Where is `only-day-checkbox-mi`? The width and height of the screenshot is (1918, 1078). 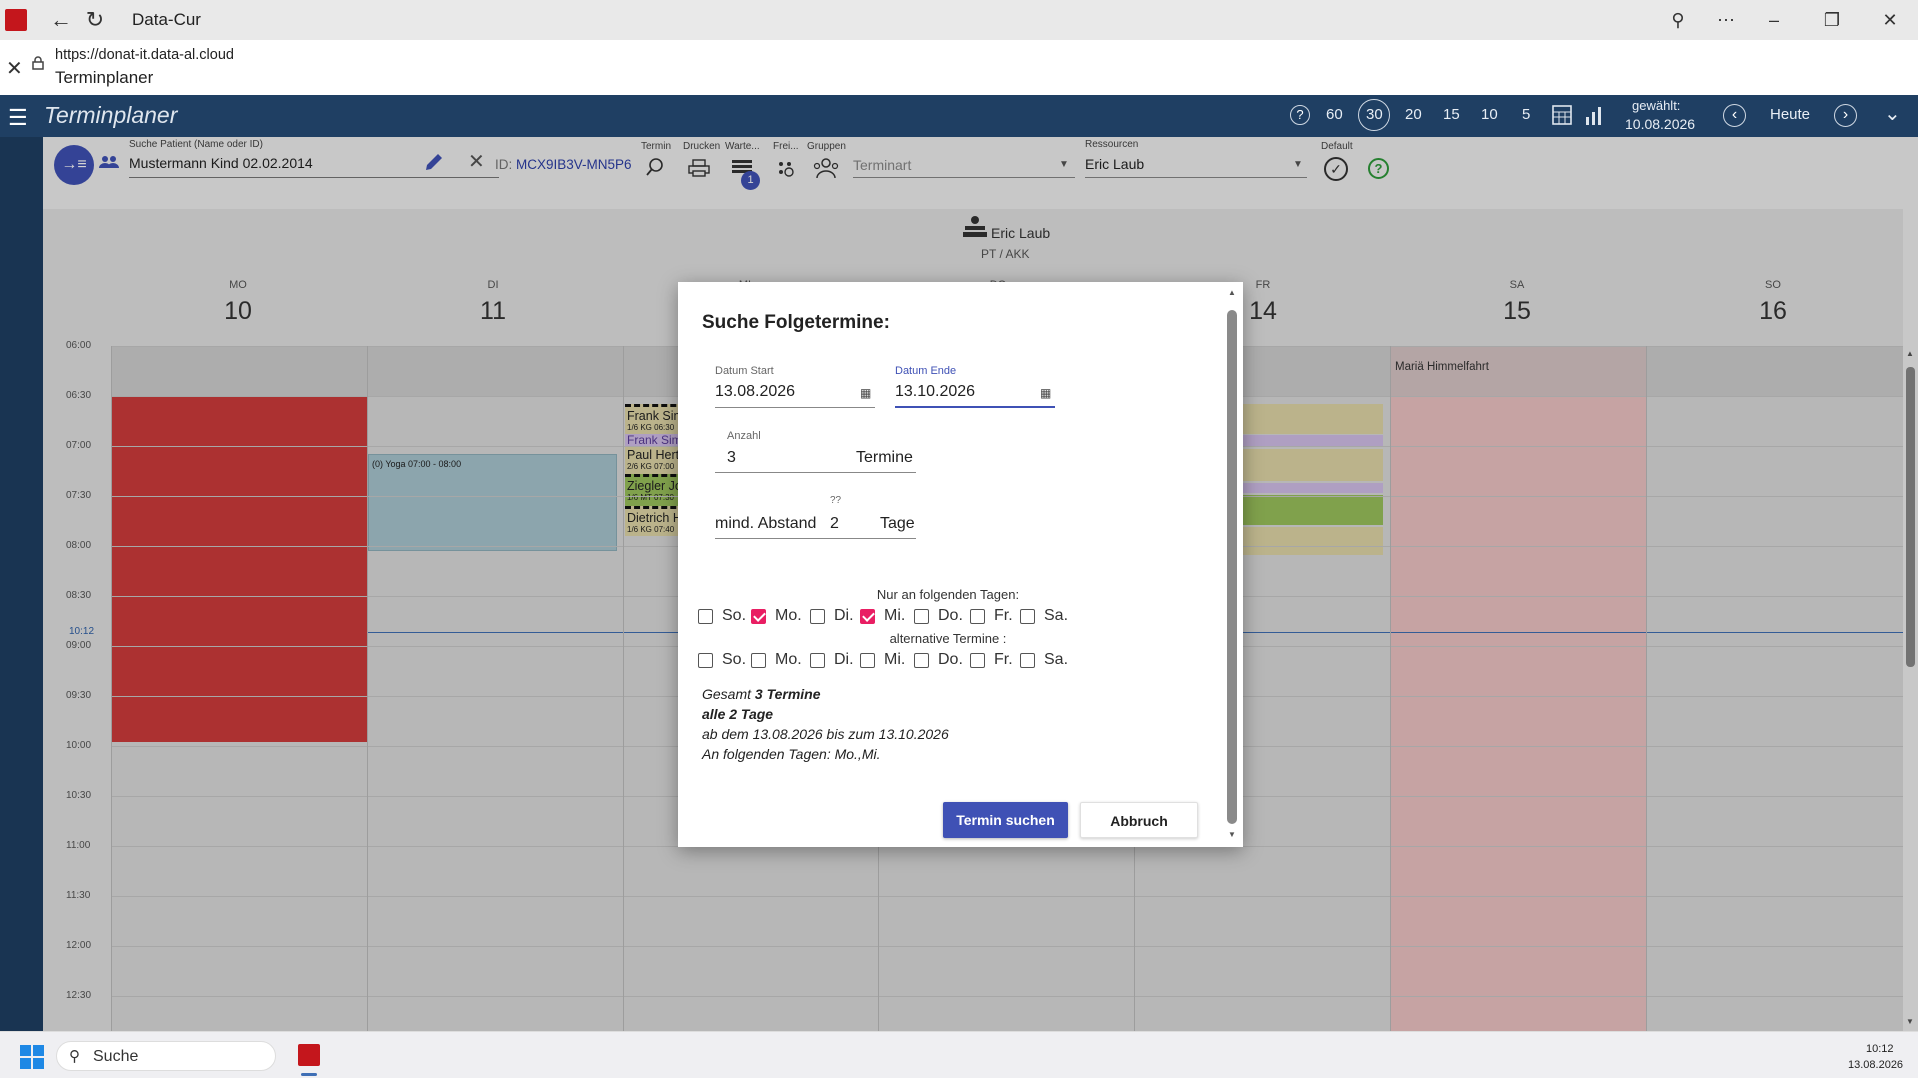 only-day-checkbox-mi is located at coordinates (867, 616).